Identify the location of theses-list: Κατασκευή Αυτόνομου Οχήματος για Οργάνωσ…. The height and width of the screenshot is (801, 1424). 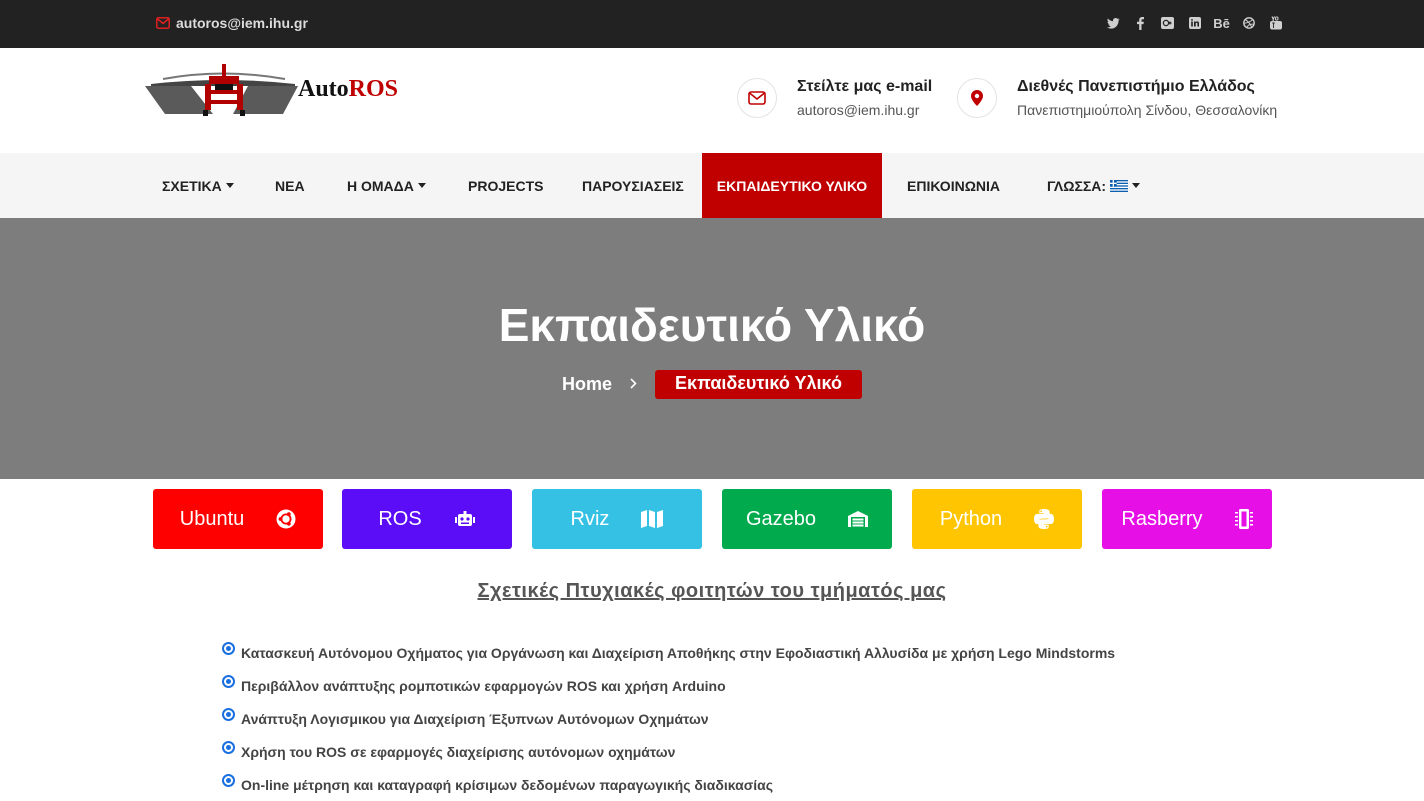
(668, 718).